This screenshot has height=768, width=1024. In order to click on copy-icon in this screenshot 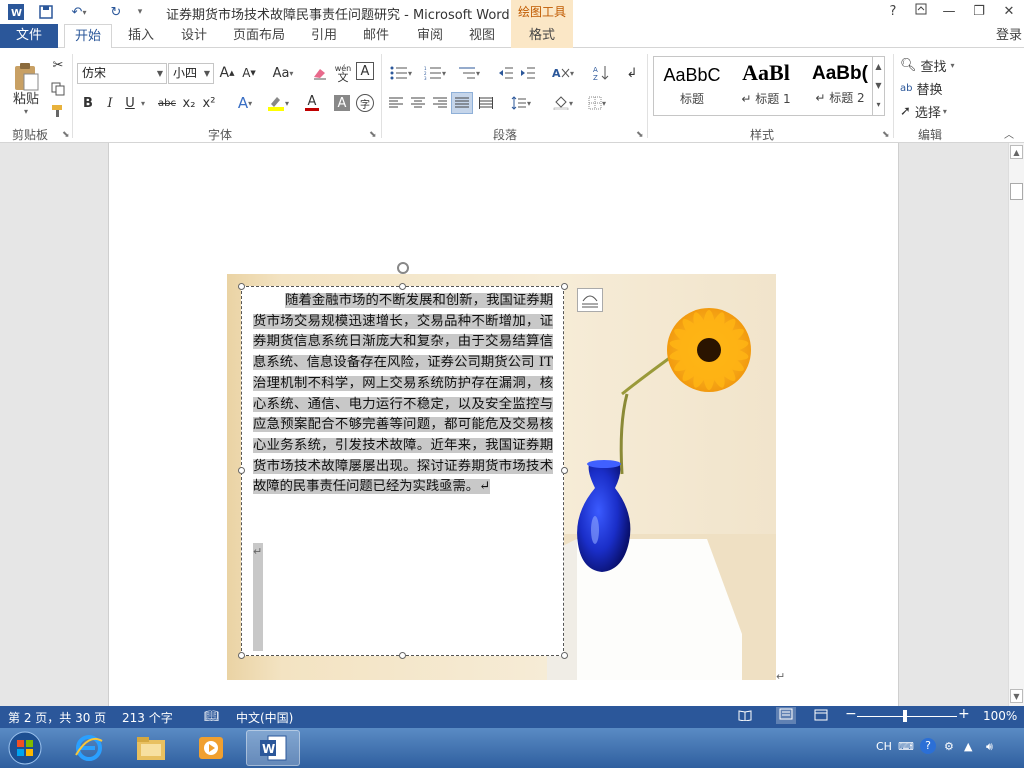, I will do `click(58, 89)`.